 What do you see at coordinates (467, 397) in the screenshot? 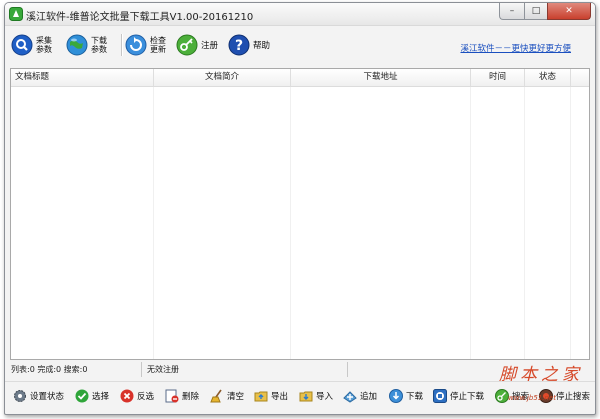
I see `stop-download-label: 停止下载` at bounding box center [467, 397].